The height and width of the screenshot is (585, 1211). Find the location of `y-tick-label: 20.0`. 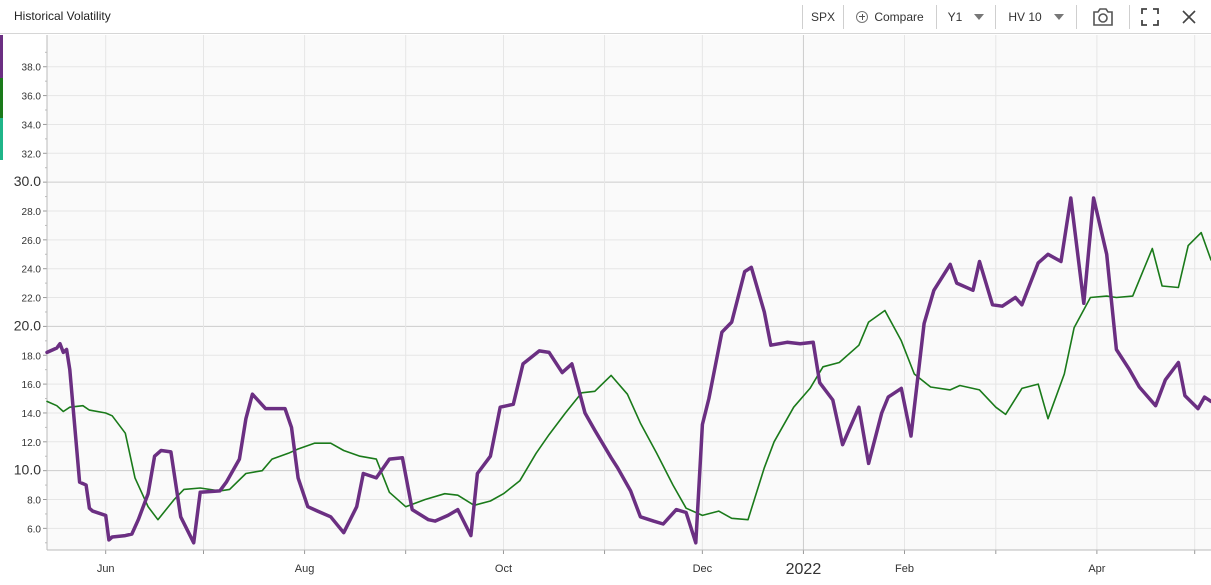

y-tick-label: 20.0 is located at coordinates (27, 325).